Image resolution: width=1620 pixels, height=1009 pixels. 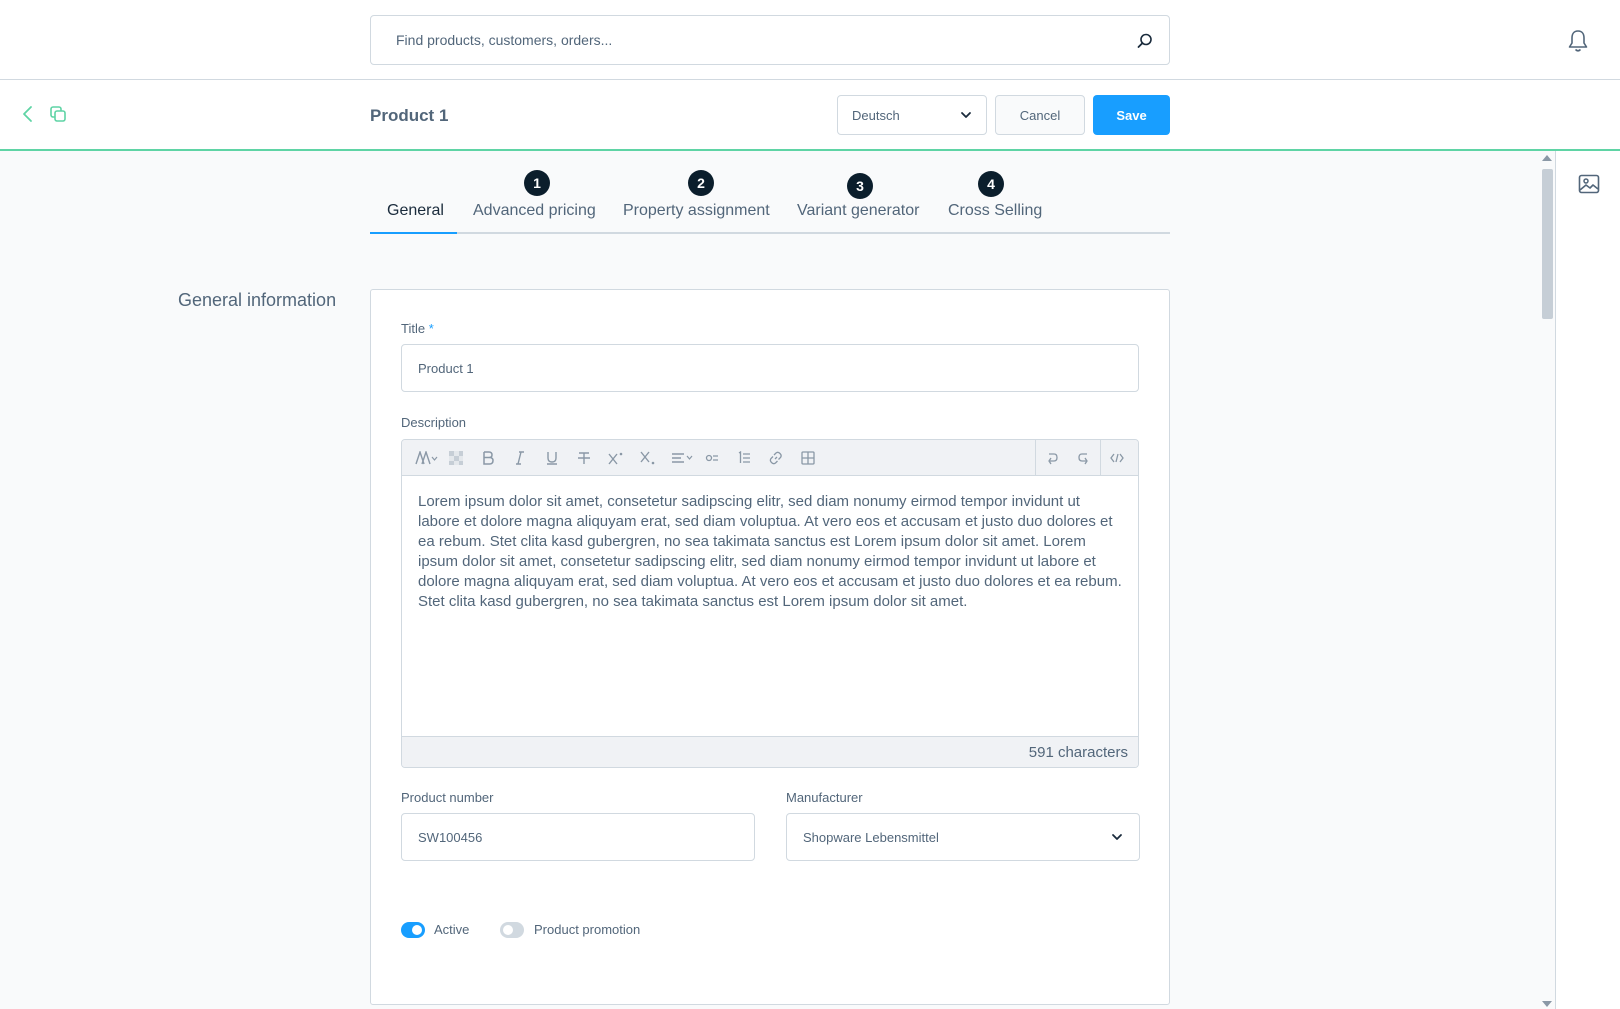 What do you see at coordinates (587, 929) in the screenshot?
I see `product-promotion-label: Product promotion` at bounding box center [587, 929].